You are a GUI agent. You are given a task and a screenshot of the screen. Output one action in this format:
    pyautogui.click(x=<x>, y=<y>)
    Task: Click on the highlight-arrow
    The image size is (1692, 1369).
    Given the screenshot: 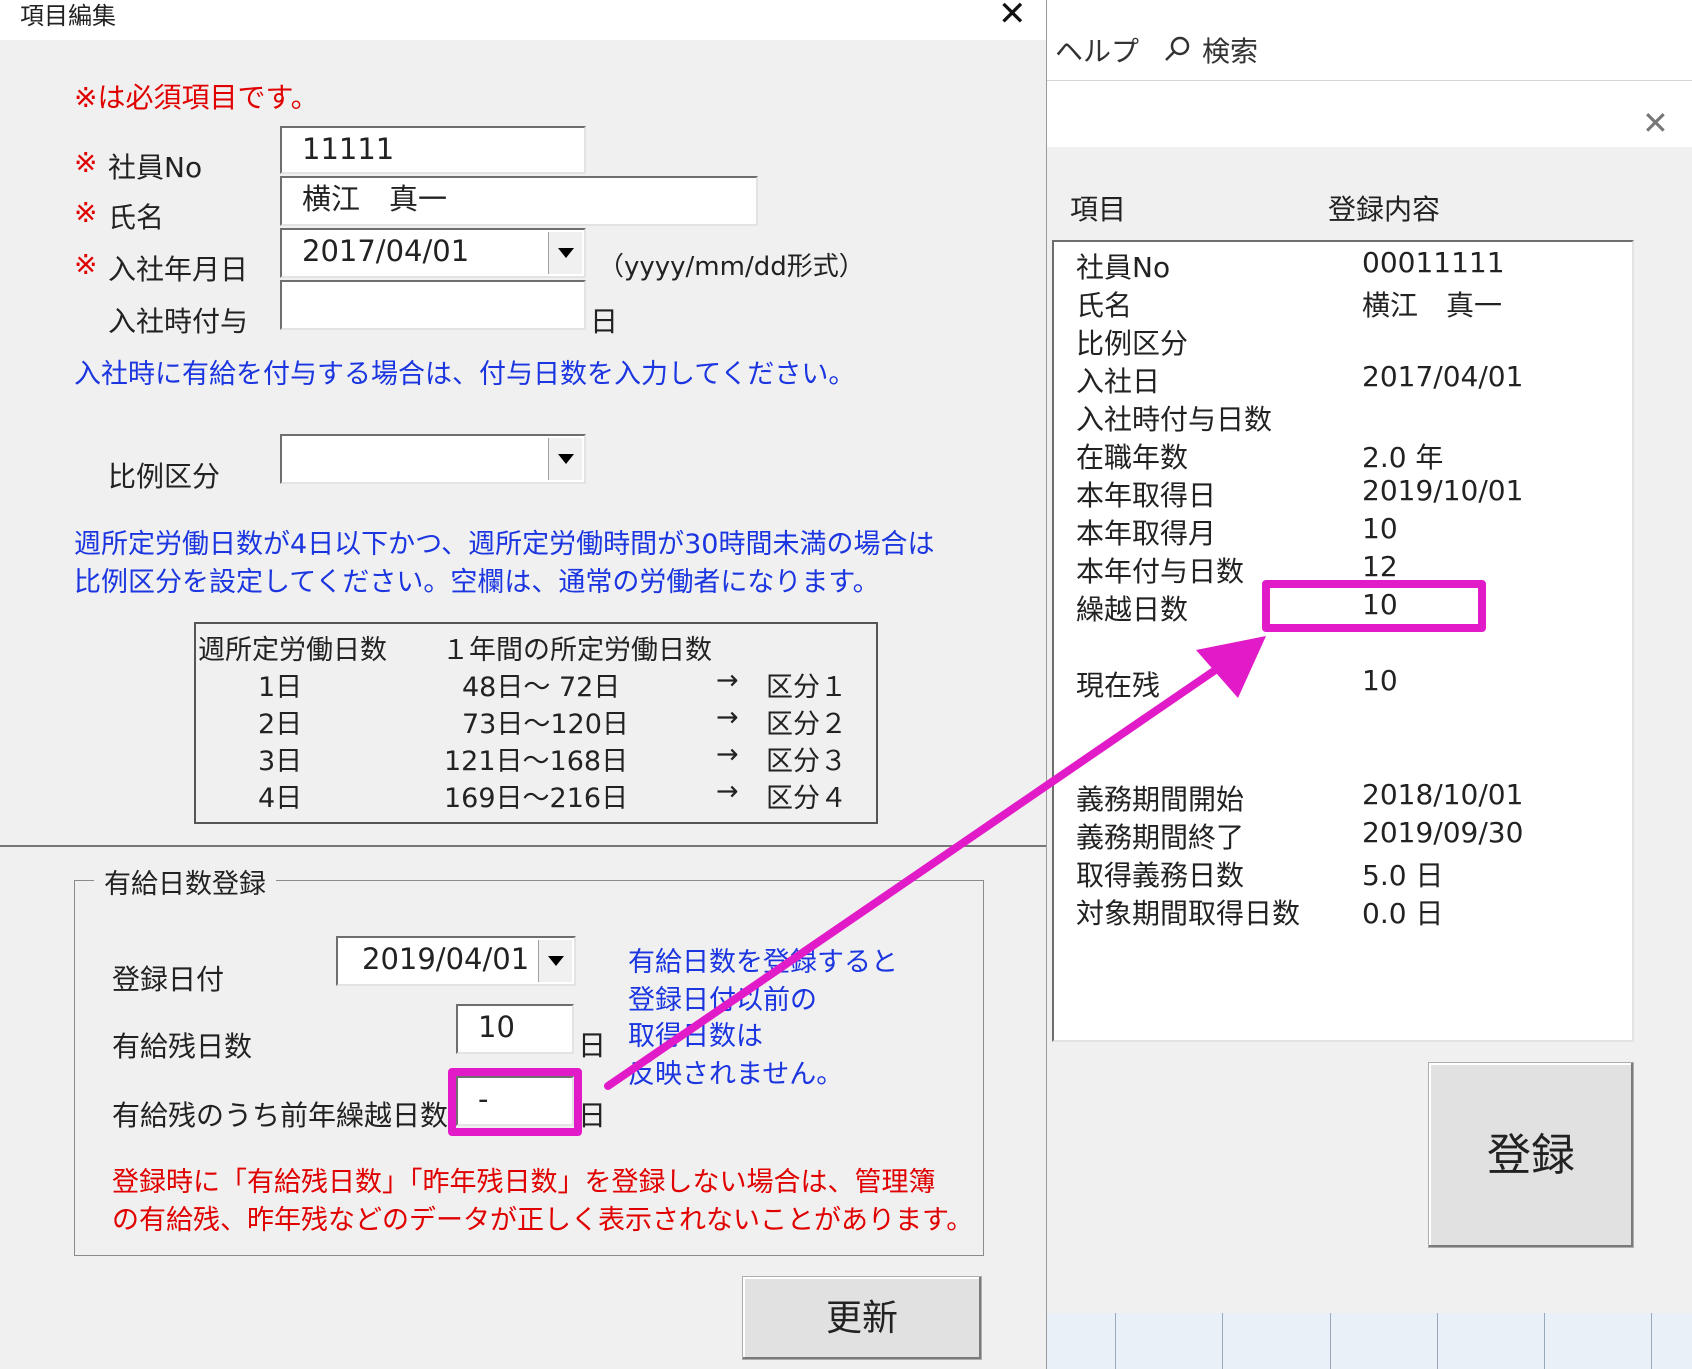 What is the action you would take?
    pyautogui.click(x=935, y=863)
    